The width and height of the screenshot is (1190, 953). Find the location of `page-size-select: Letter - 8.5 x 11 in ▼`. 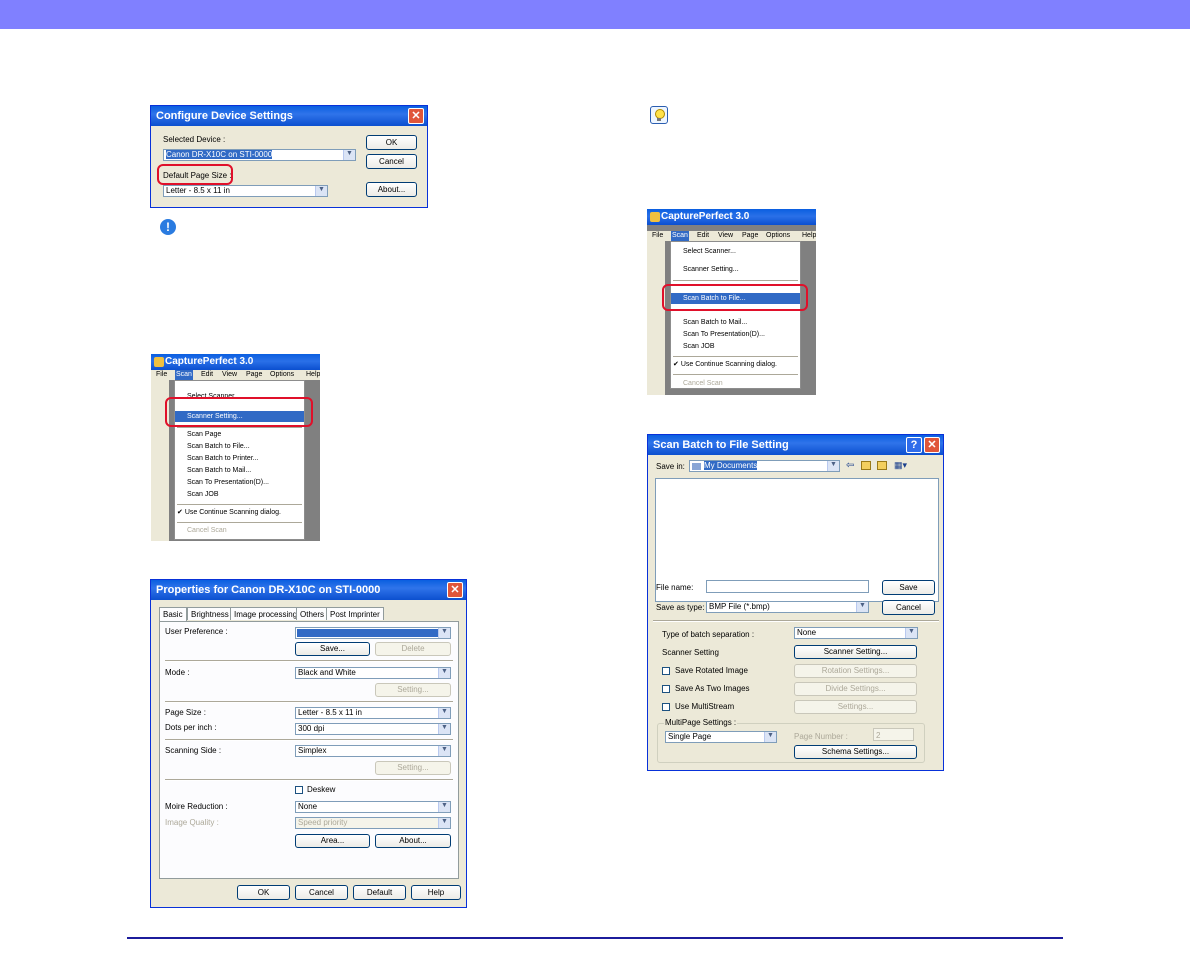

page-size-select: Letter - 8.5 x 11 in ▼ is located at coordinates (373, 713).